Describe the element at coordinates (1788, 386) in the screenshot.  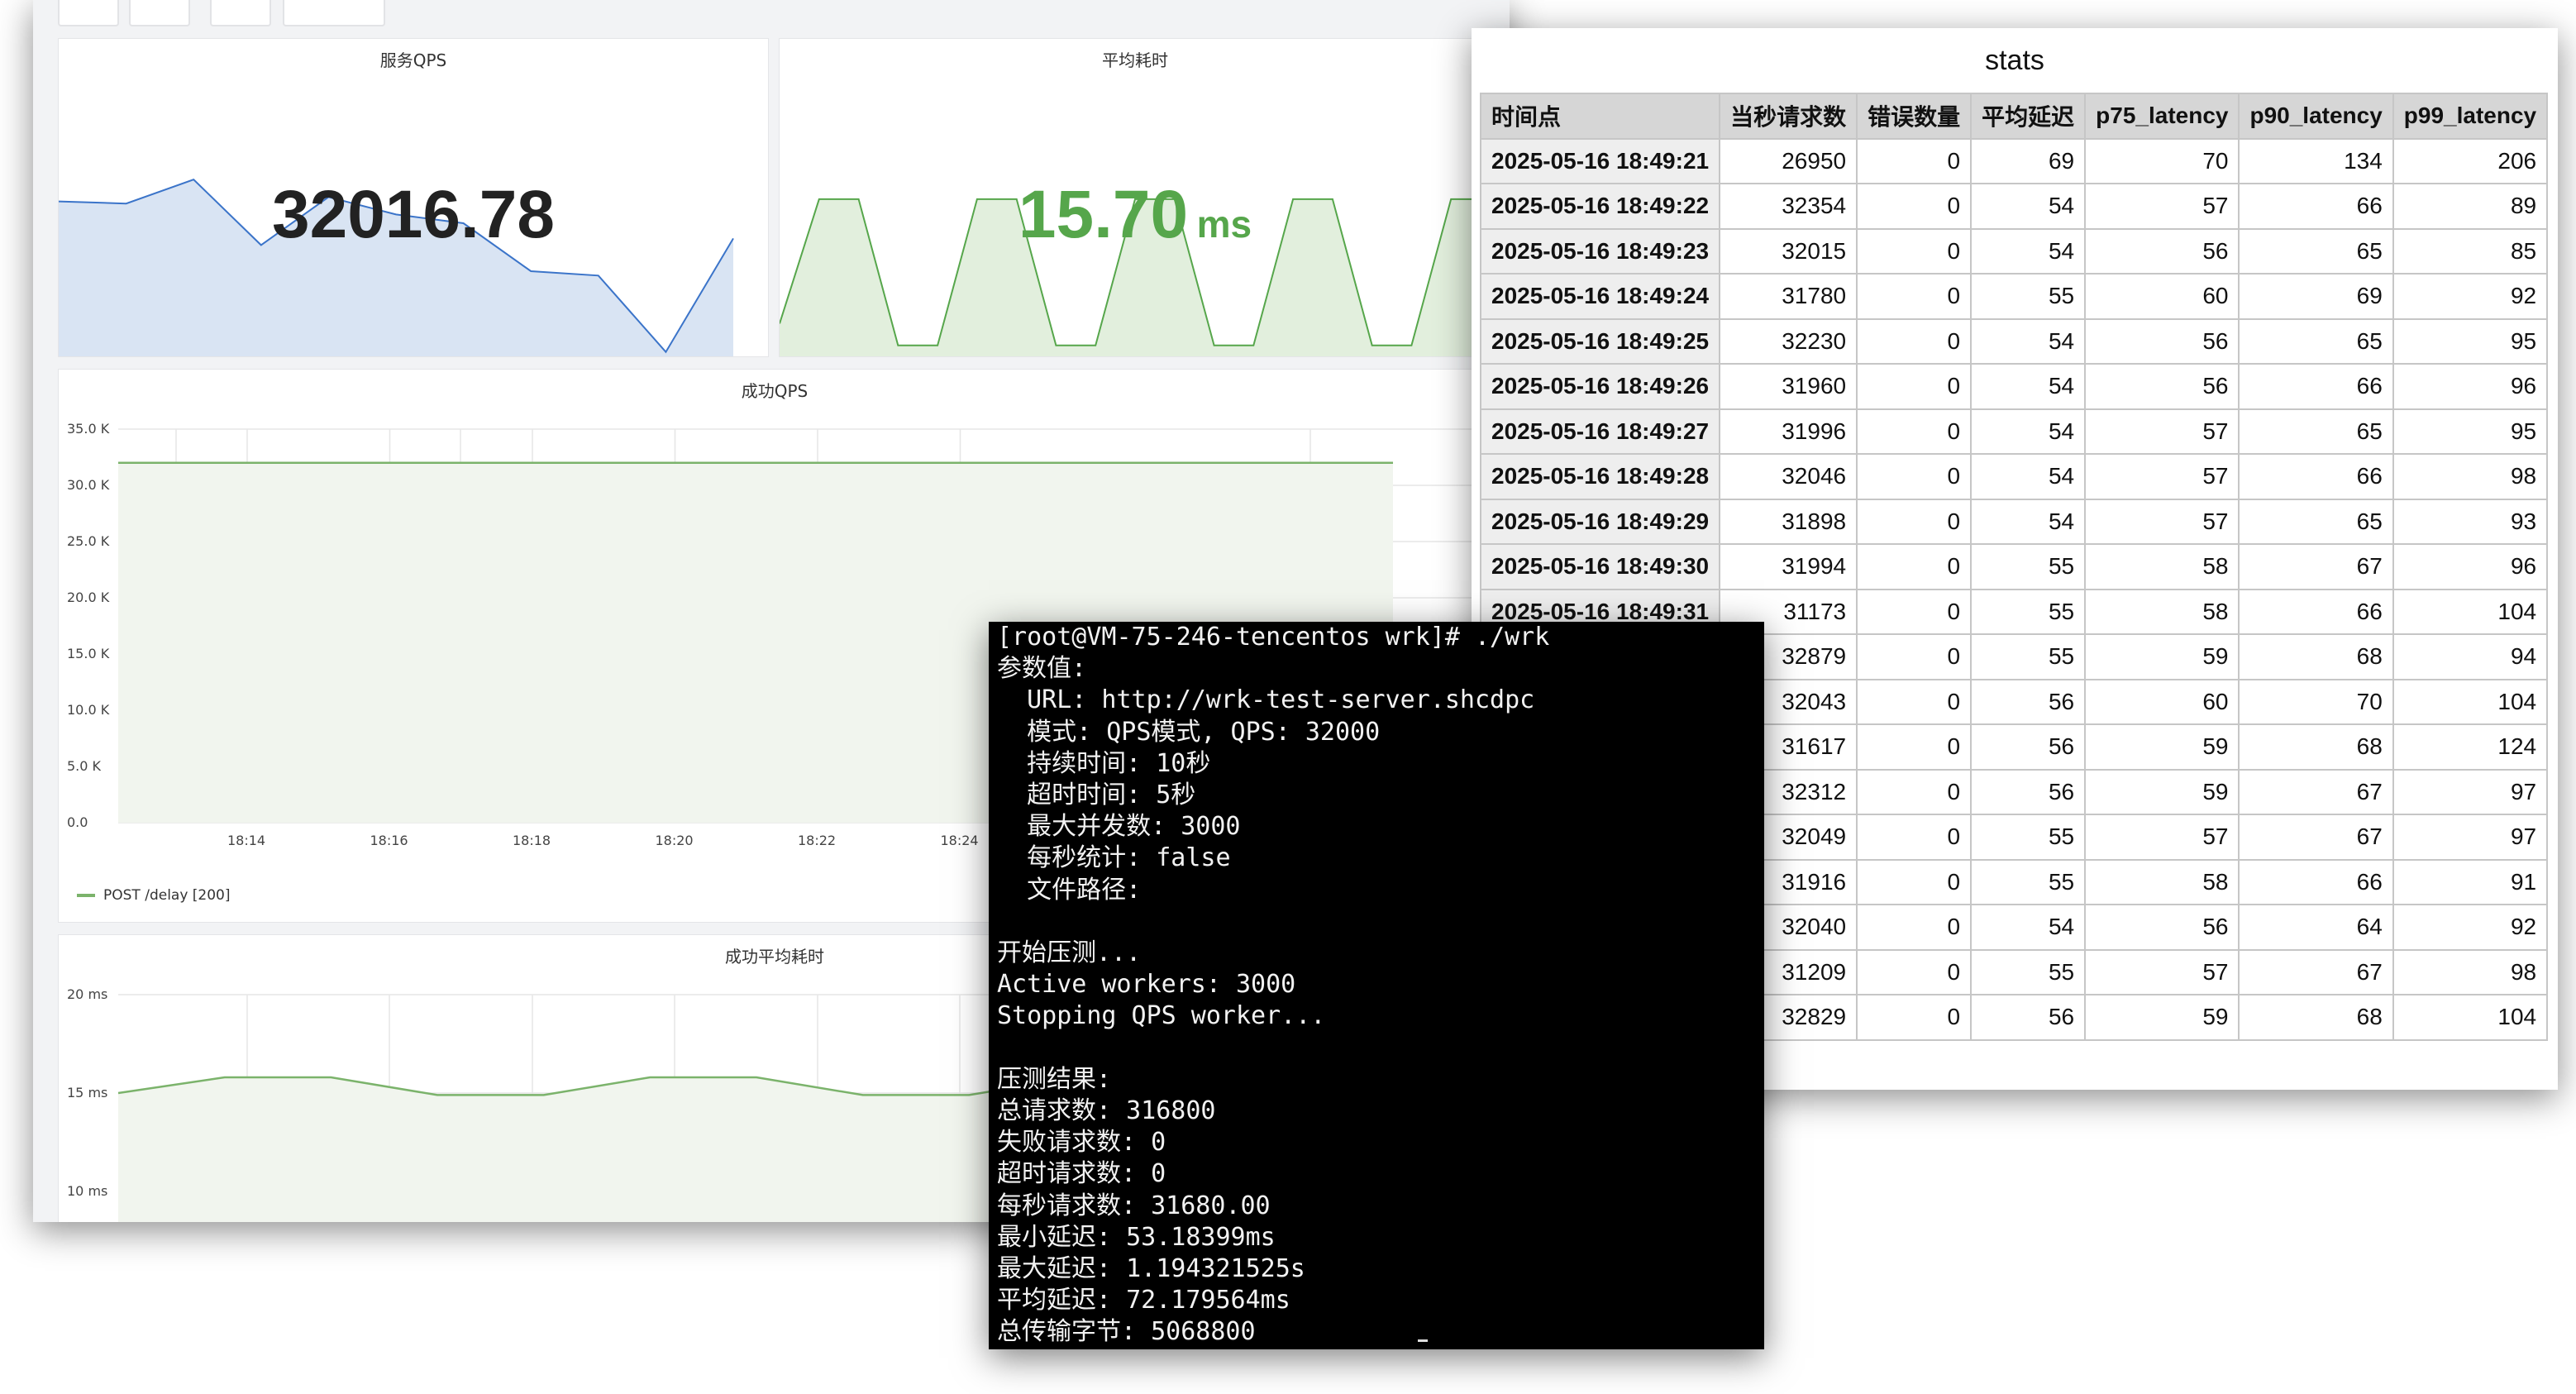
I see `table-cell: 31960` at that location.